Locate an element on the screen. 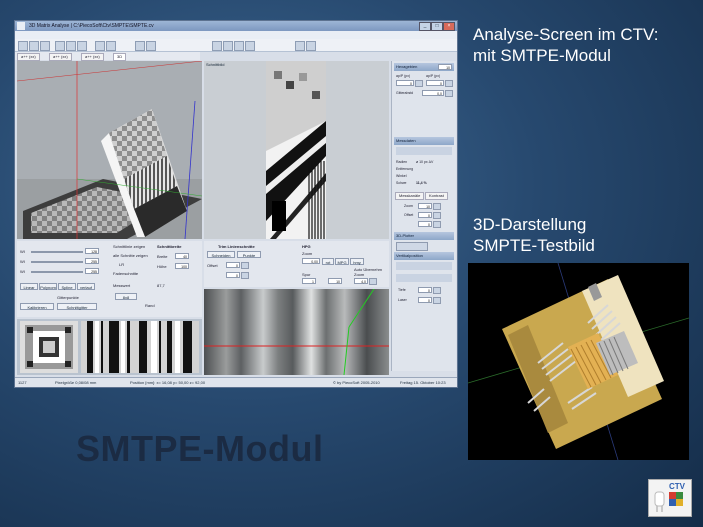 Image resolution: width=703 pixels, height=527 pixels. print-icon is located at coordinates (45, 46).